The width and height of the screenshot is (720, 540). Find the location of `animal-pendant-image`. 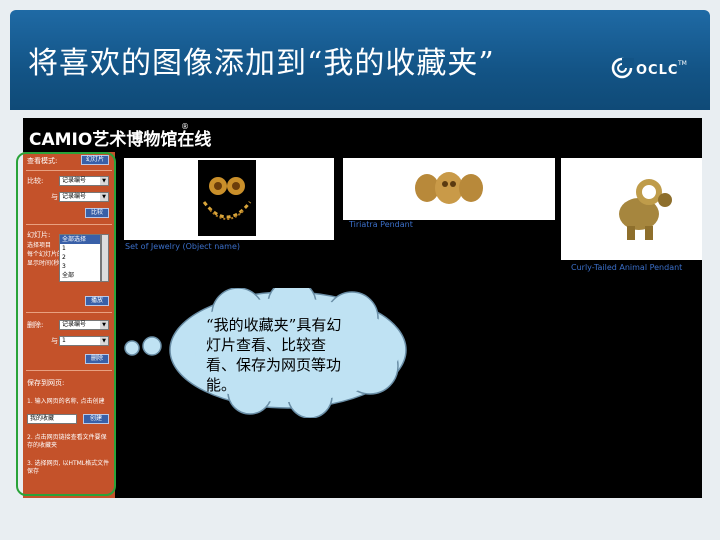

animal-pendant-image is located at coordinates (645, 209).